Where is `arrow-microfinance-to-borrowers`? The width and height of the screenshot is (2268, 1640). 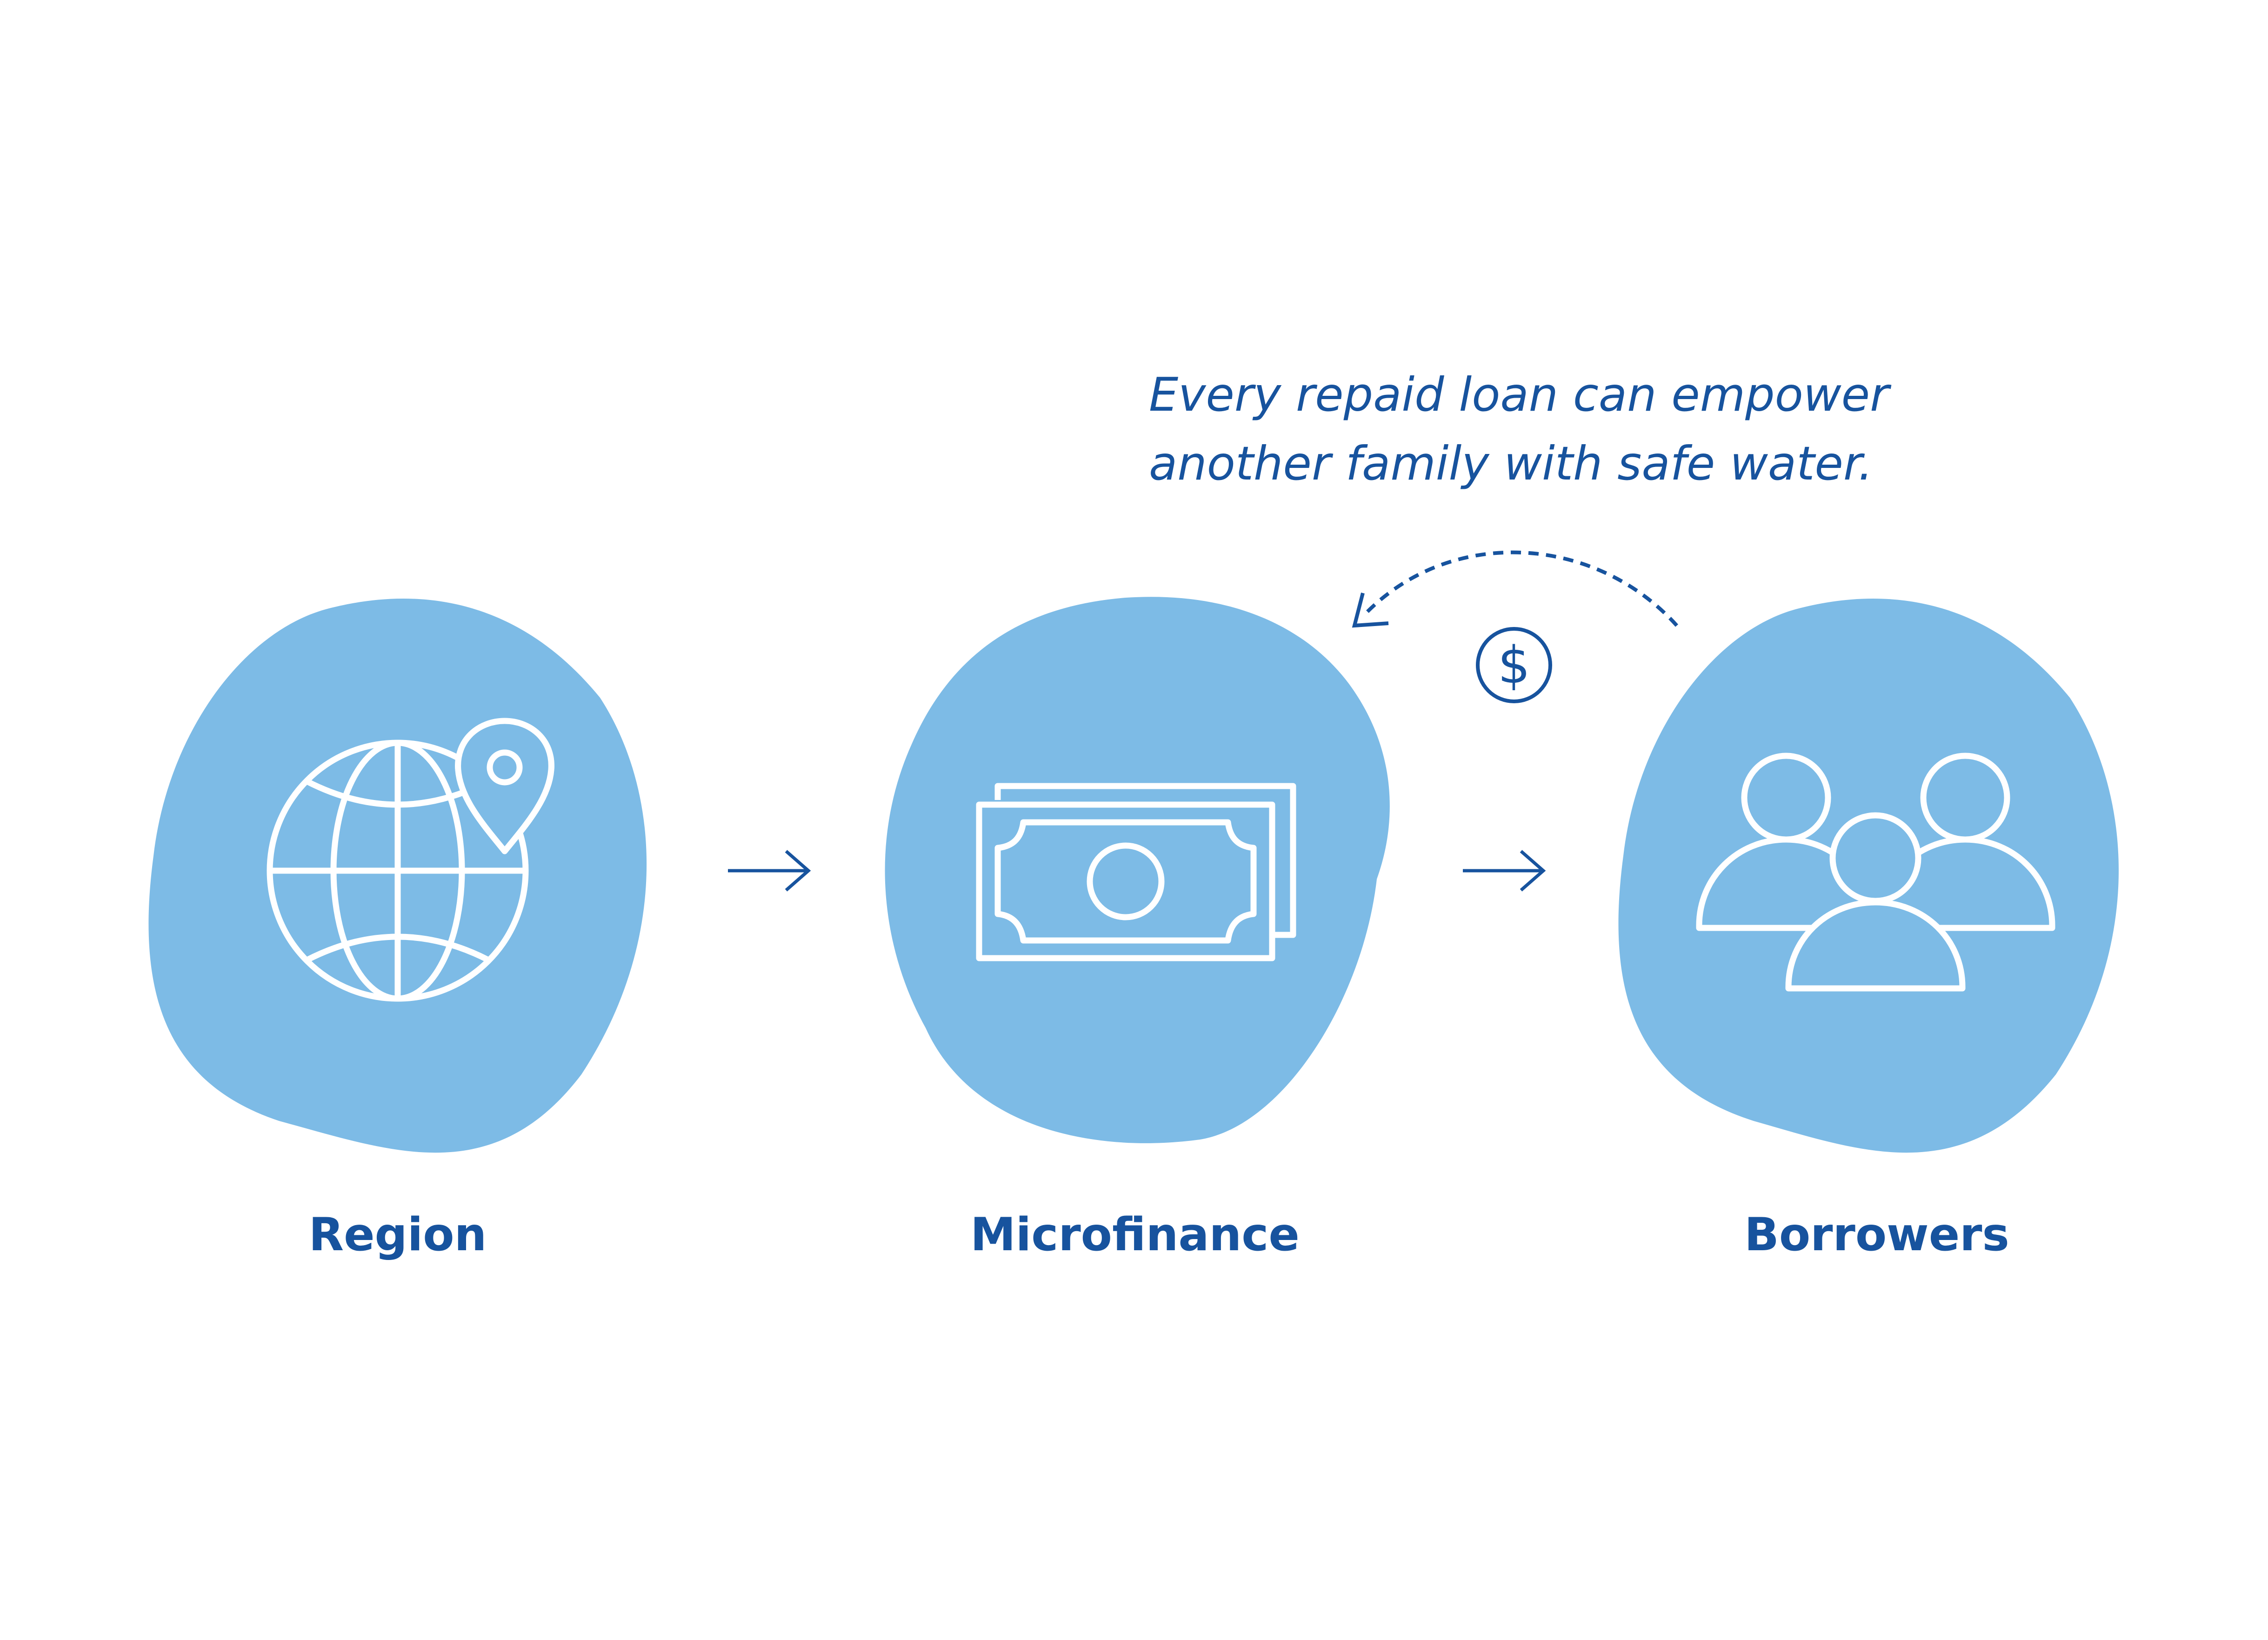 arrow-microfinance-to-borrowers is located at coordinates (1505, 871).